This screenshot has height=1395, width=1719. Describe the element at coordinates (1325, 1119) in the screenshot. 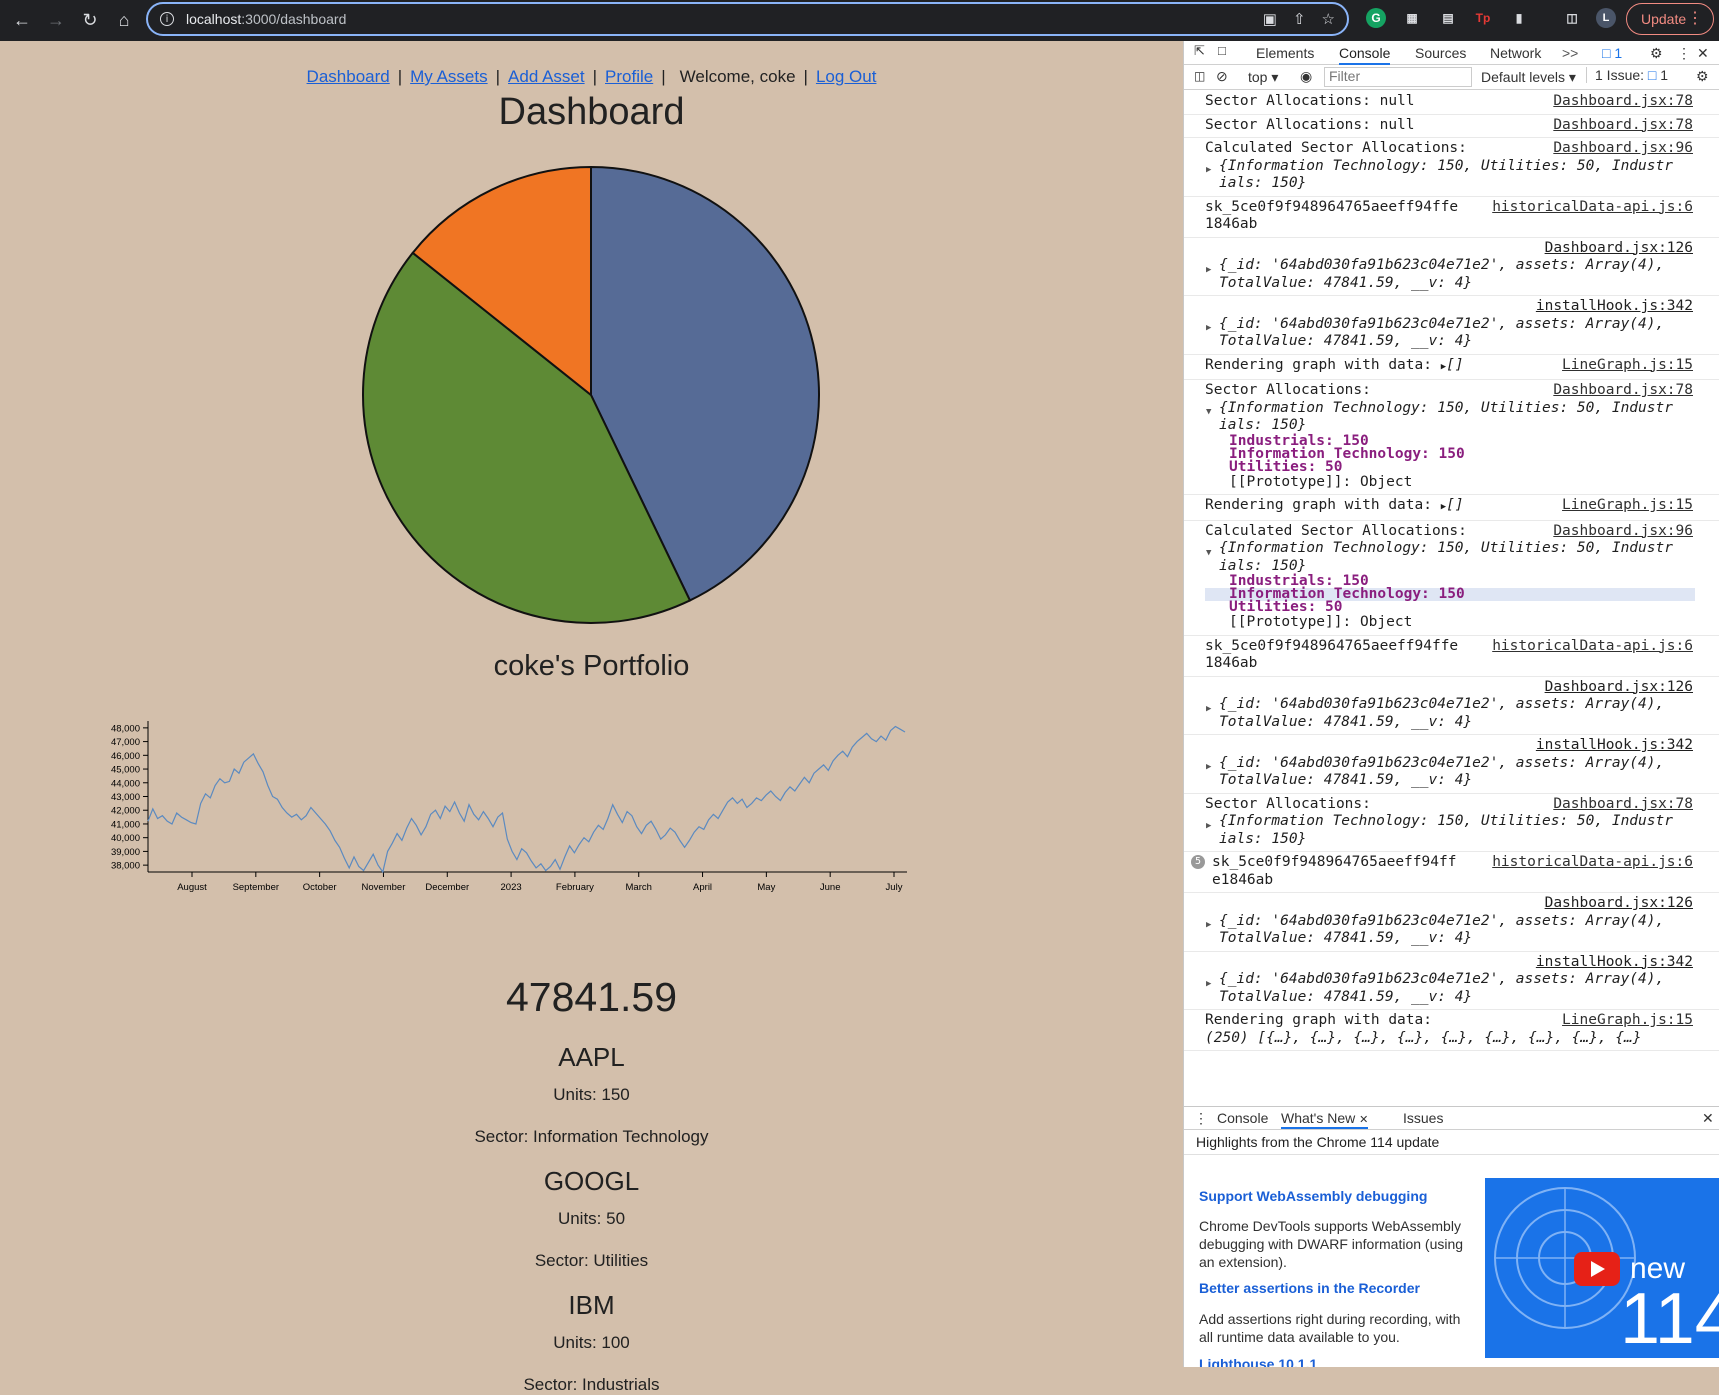

I see `drawer-tab-whats-new: What's New ✕` at that location.